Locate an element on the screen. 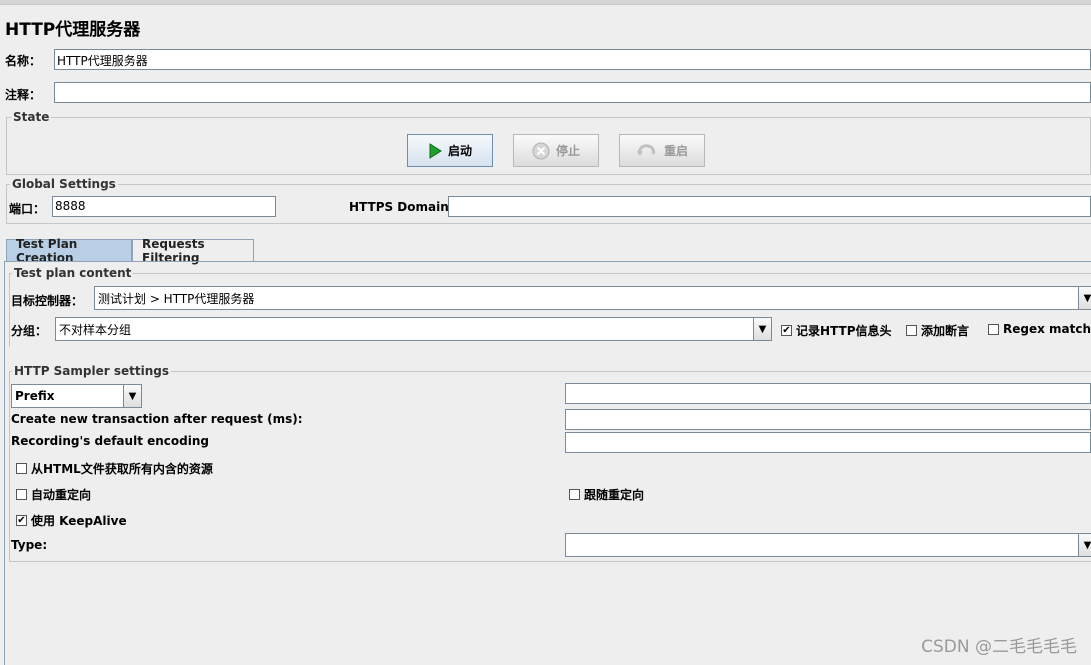  name-field: HTTP代理服务器 is located at coordinates (572, 59).